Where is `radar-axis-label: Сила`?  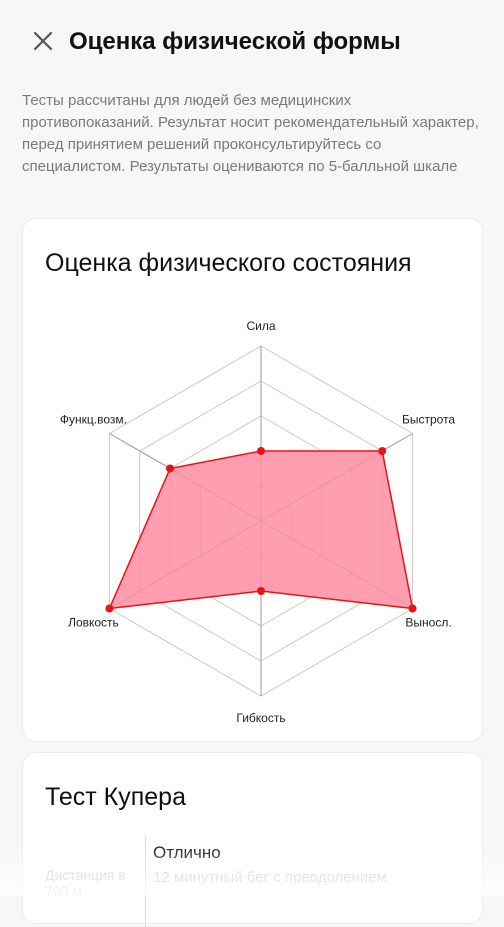 radar-axis-label: Сила is located at coordinates (260, 326).